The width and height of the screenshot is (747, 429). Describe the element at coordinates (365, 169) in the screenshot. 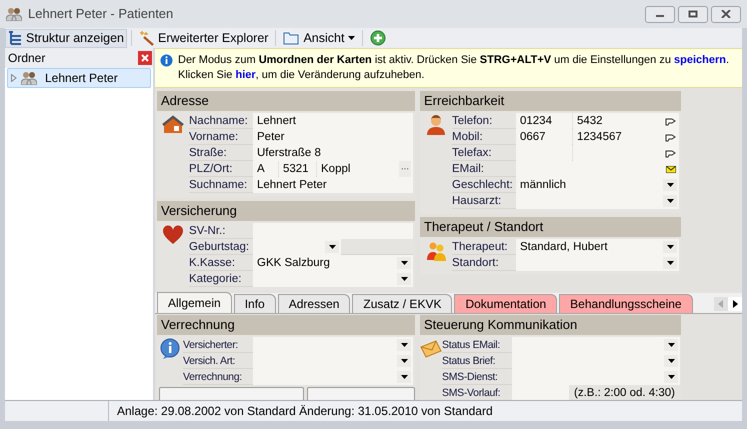

I see `city-field: Koppl ···` at that location.